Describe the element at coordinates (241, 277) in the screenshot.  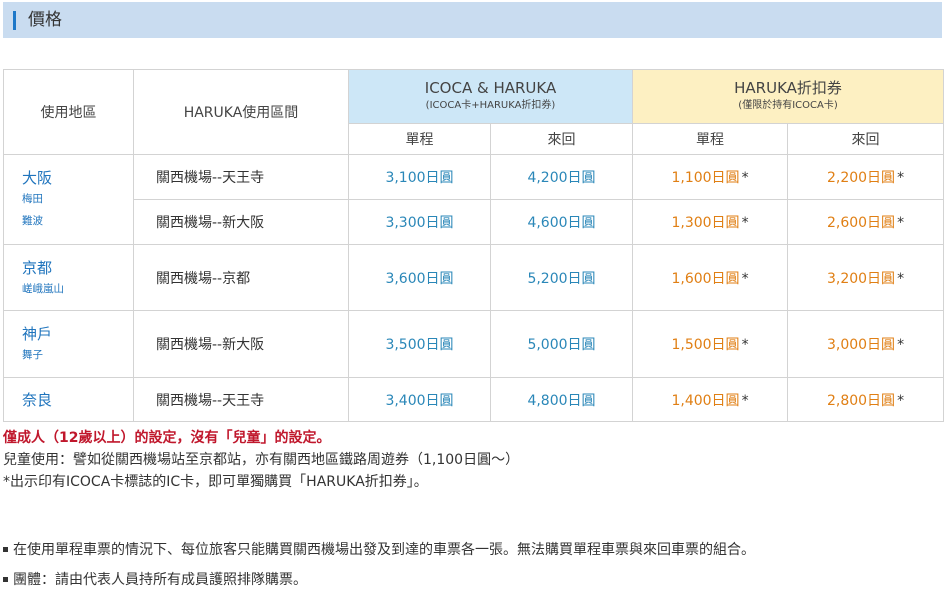
I see `route-cell: 關西機場--京都` at that location.